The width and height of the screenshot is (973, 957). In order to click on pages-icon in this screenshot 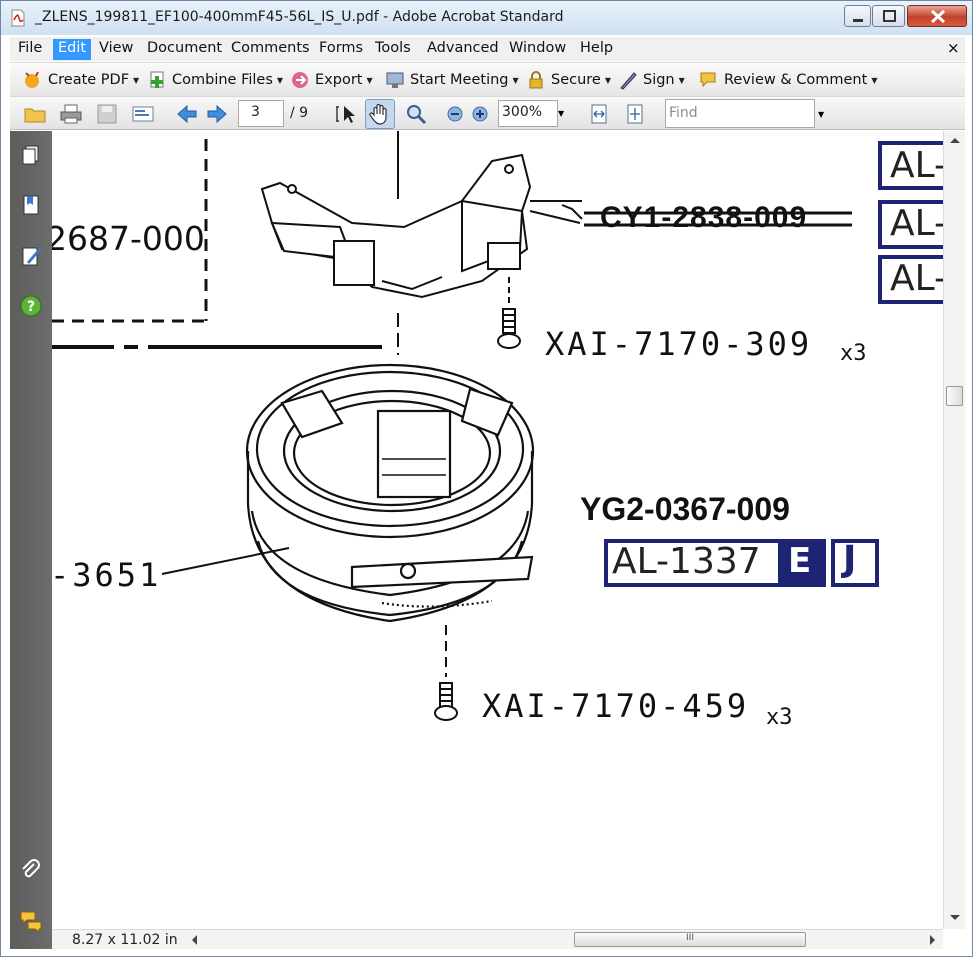, I will do `click(31, 155)`.